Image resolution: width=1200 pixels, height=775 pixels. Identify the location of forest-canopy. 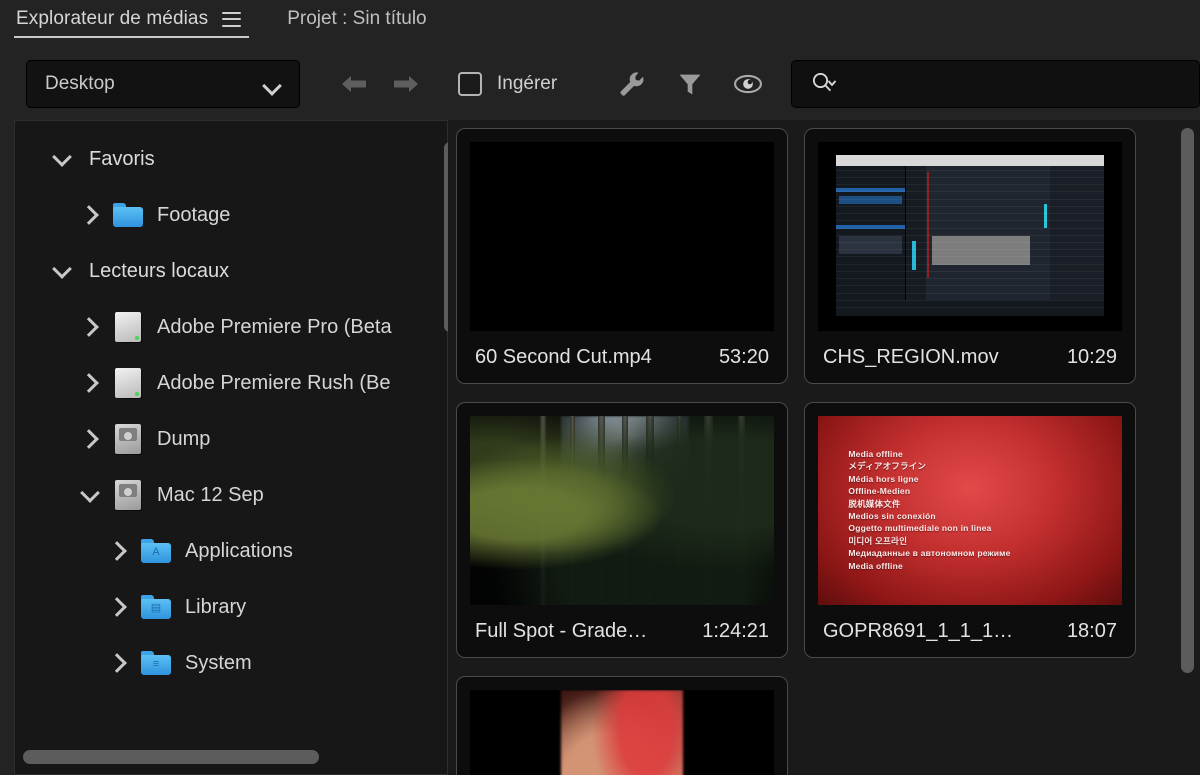
(622, 510).